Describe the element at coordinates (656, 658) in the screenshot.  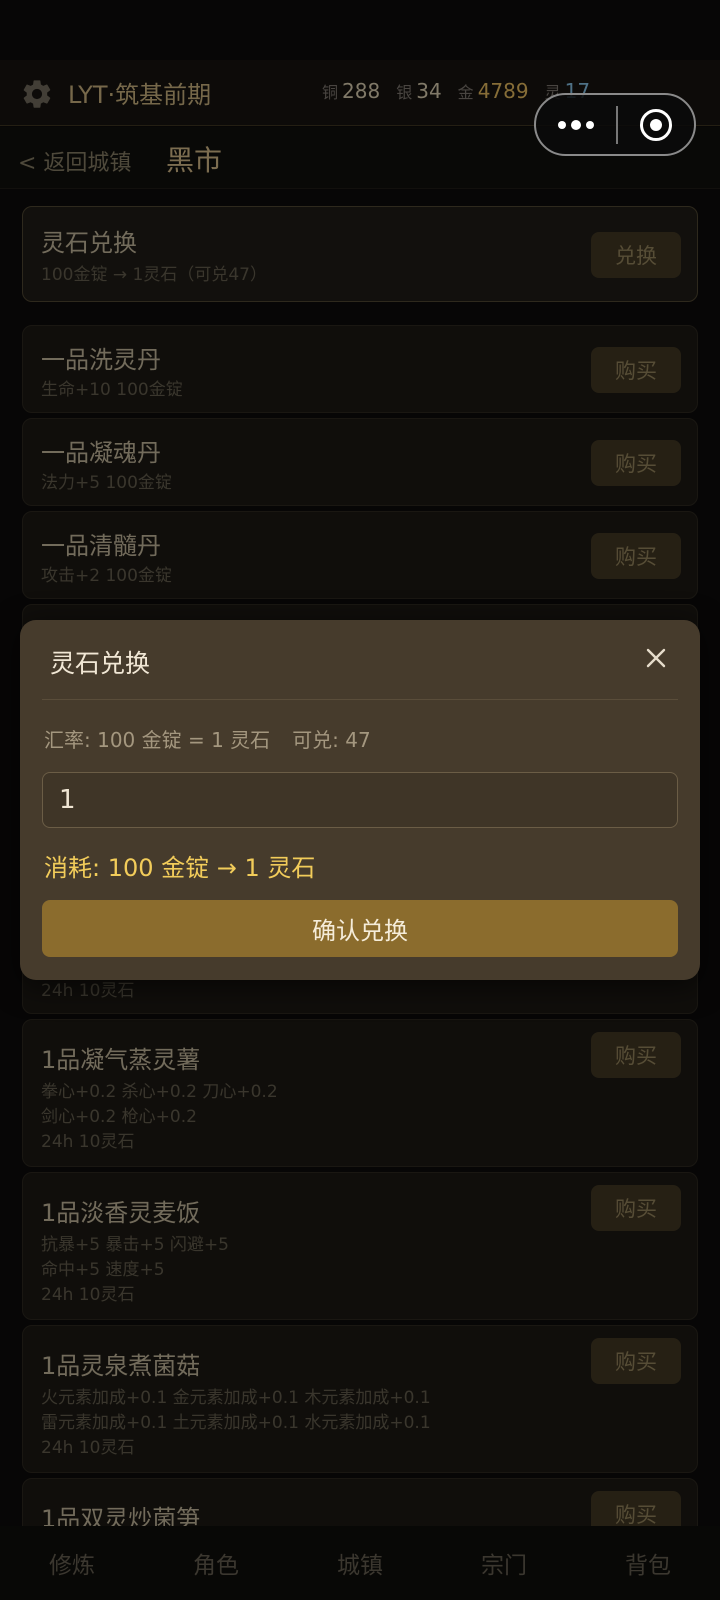
I see `close-icon` at that location.